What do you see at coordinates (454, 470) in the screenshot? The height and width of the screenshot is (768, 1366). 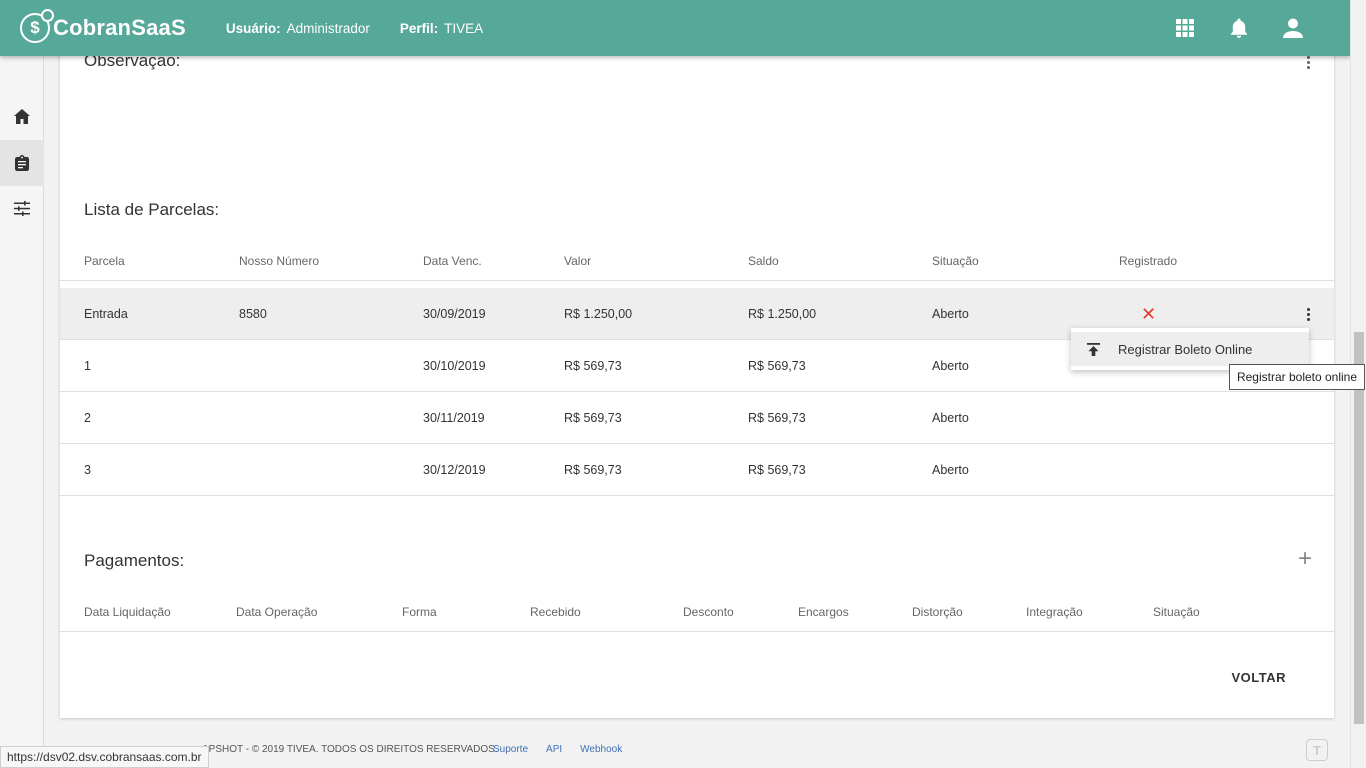 I see `cell-data-venc: 30/12/2019` at bounding box center [454, 470].